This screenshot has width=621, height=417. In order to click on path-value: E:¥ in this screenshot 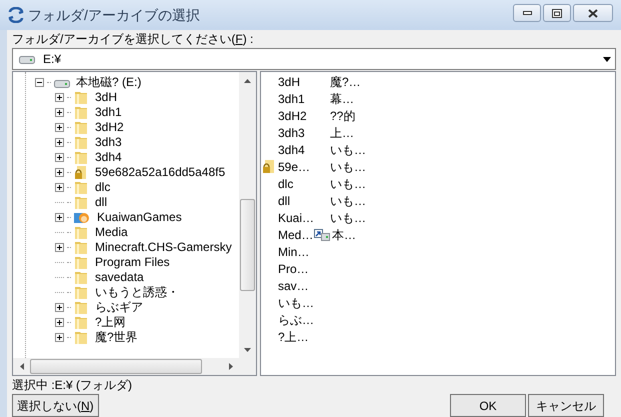, I will do `click(52, 59)`.